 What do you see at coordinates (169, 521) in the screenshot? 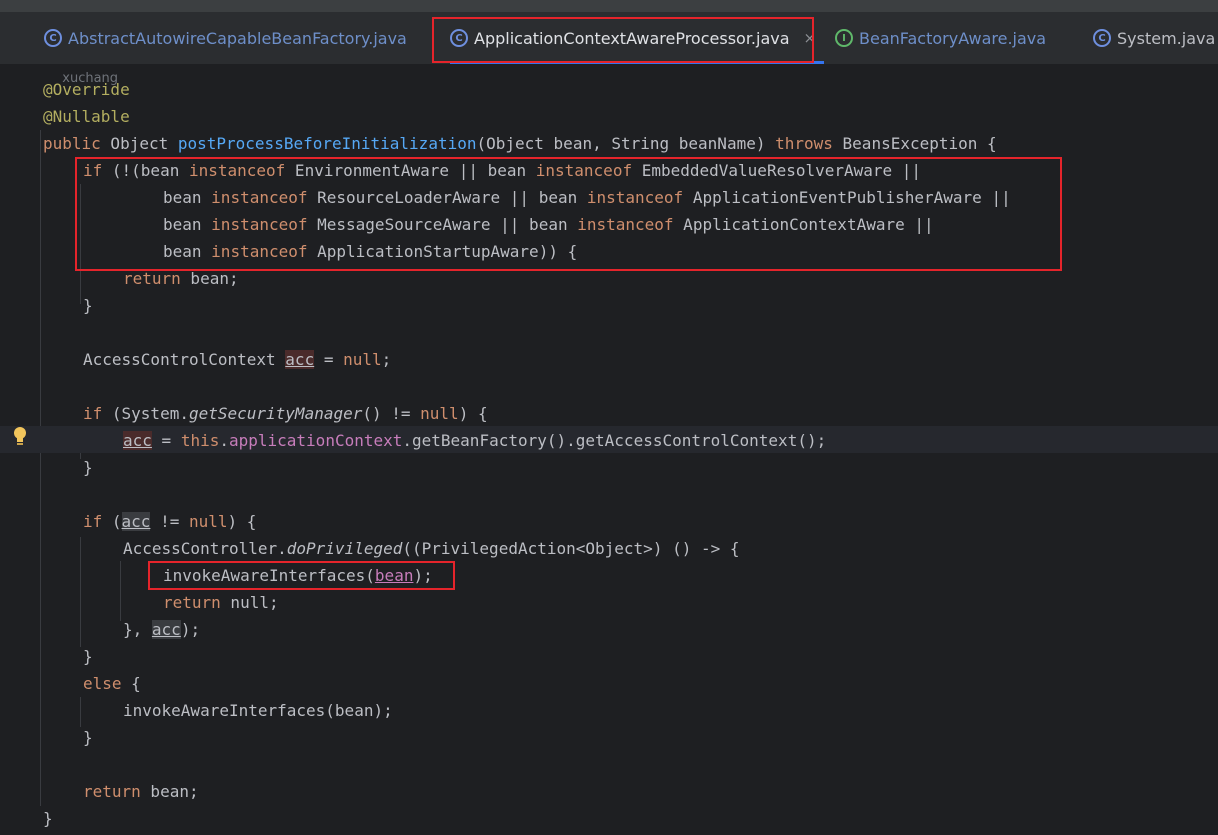
I see `code-line-if-acc: if (acc != null) {` at bounding box center [169, 521].